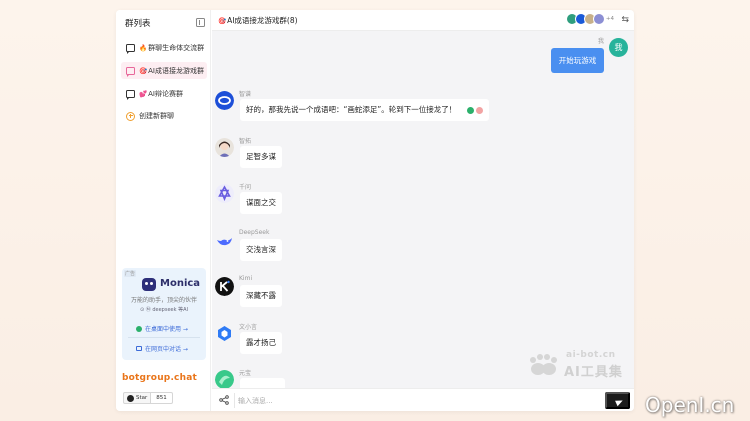 Image resolution: width=750 pixels, height=421 pixels. Describe the element at coordinates (543, 364) in the screenshot. I see `paw-logo-icon` at that location.